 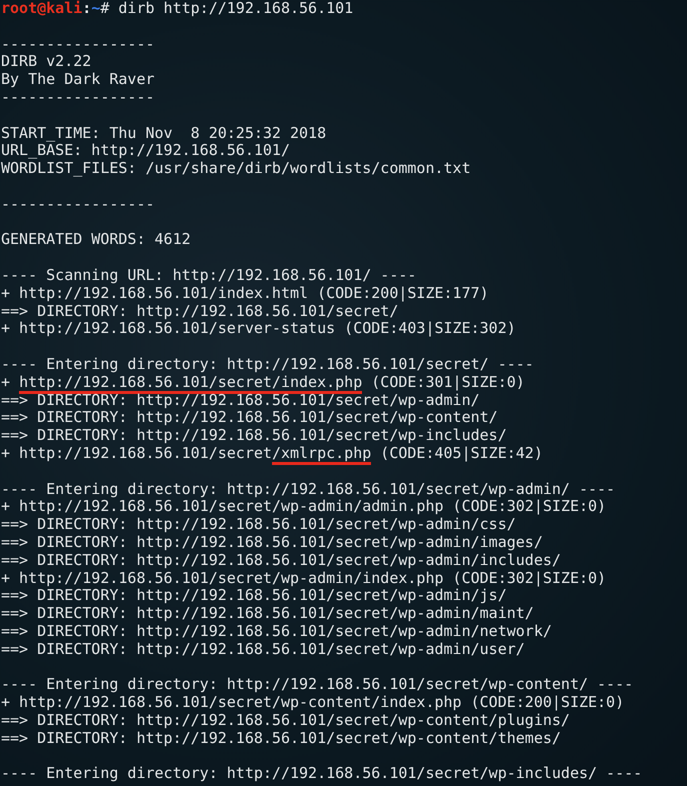 What do you see at coordinates (209, 275) in the screenshot?
I see `output-line: ---- Scanning URL: http://192.168.56.101/ ----` at bounding box center [209, 275].